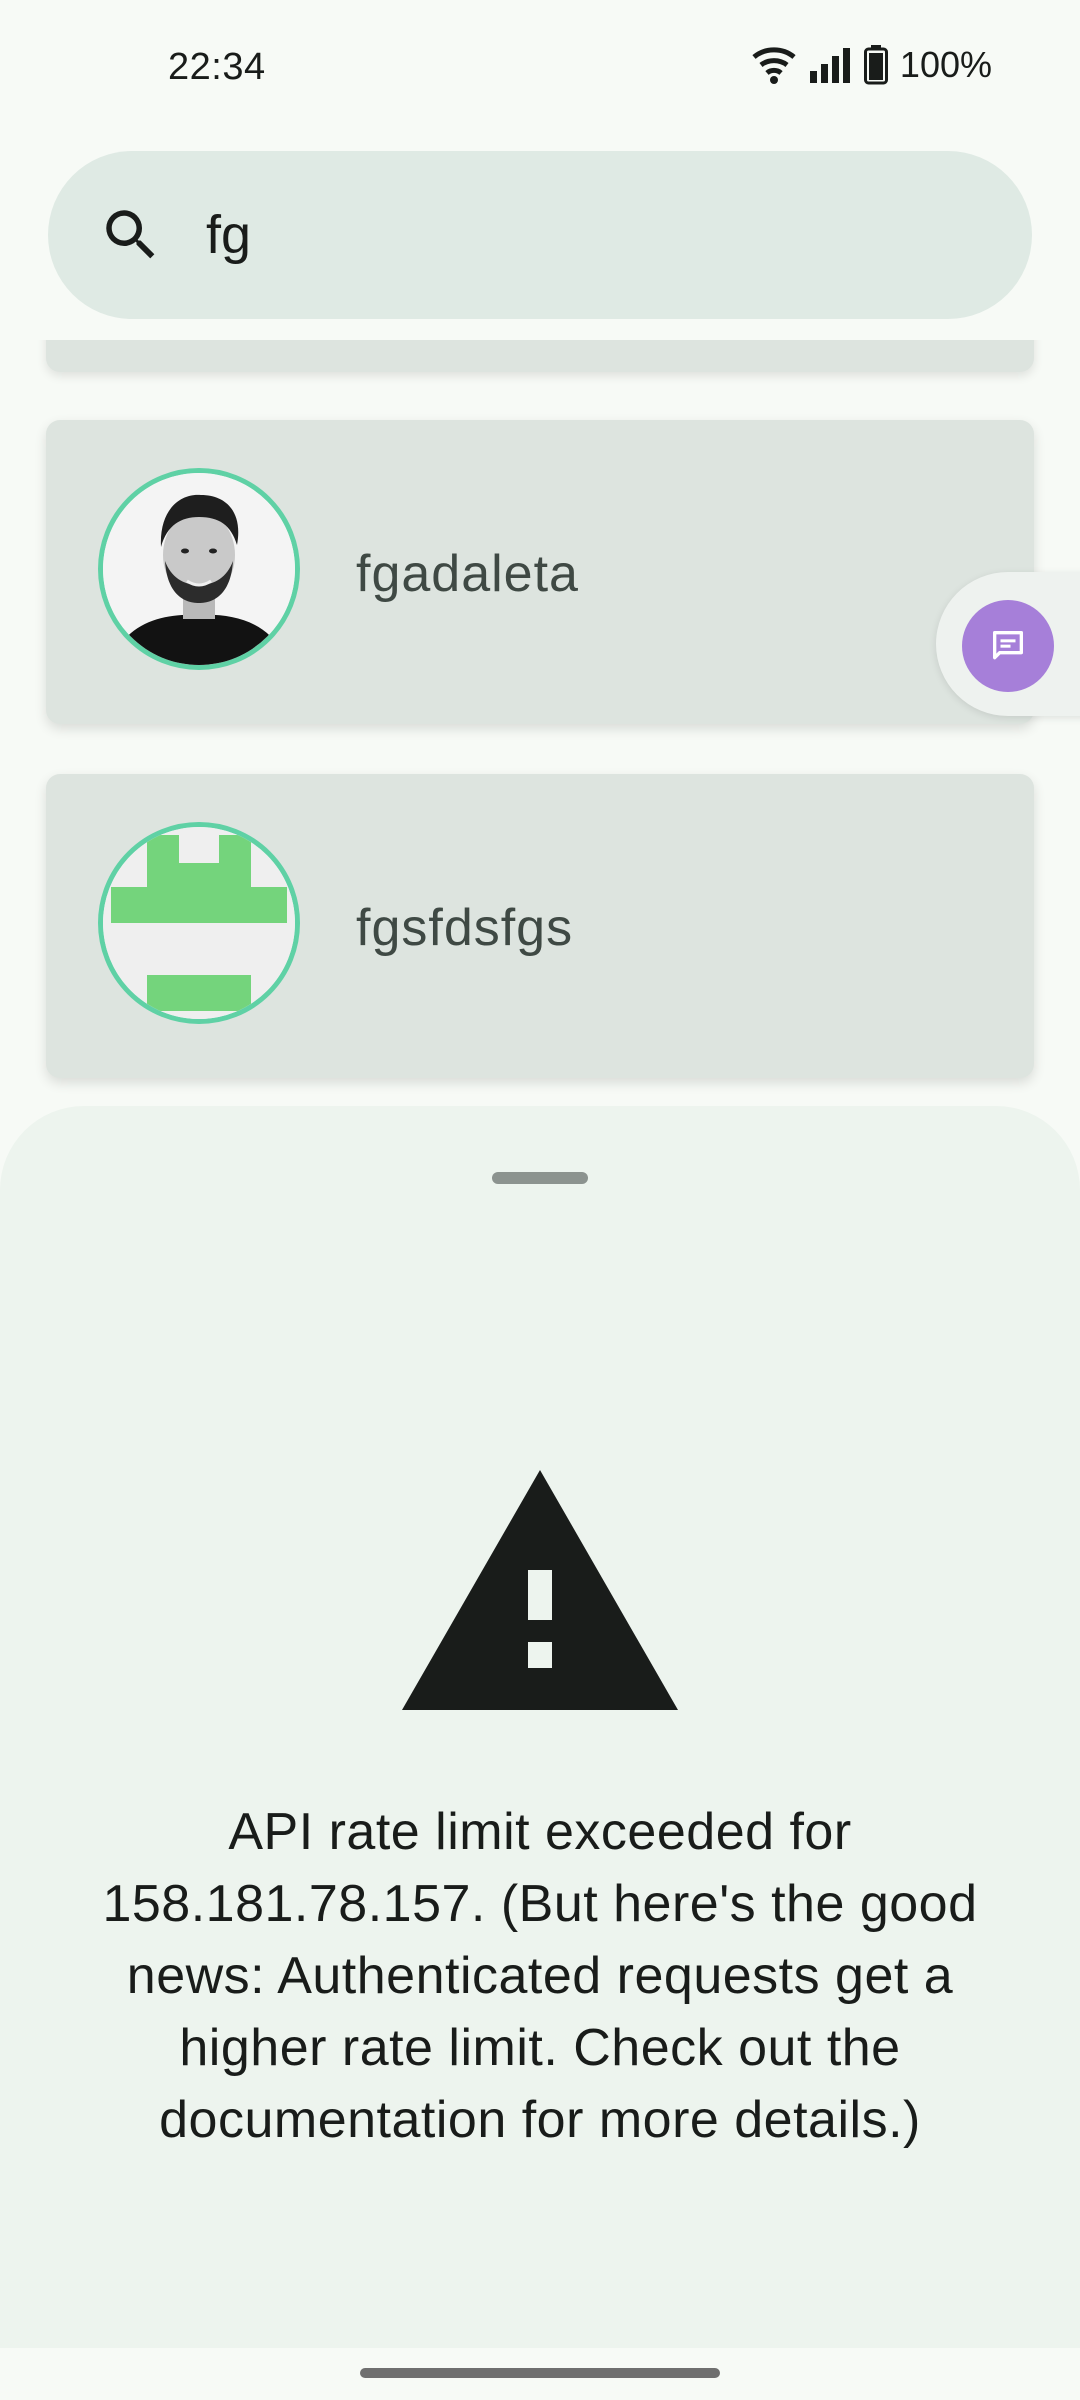 The image size is (1080, 2400). I want to click on identicon-avatar, so click(199, 923).